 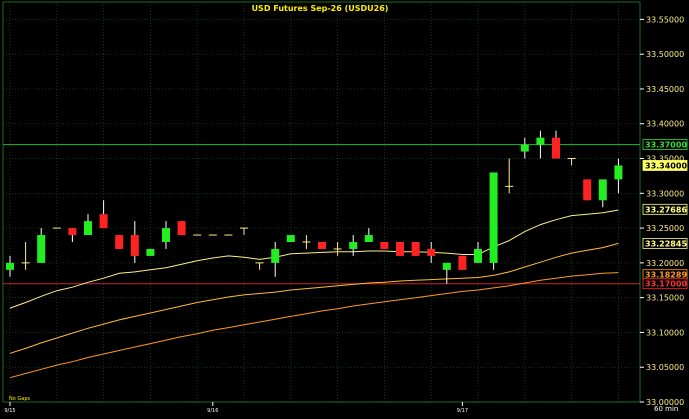 What do you see at coordinates (665, 54) in the screenshot?
I see `y-tick-label: 33.50000` at bounding box center [665, 54].